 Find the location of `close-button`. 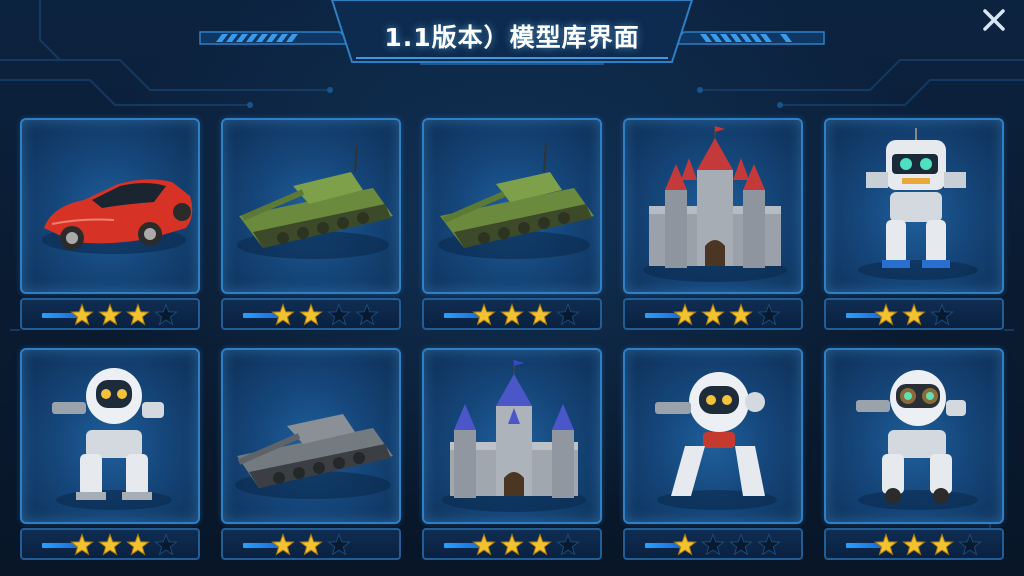

close-button is located at coordinates (994, 20).